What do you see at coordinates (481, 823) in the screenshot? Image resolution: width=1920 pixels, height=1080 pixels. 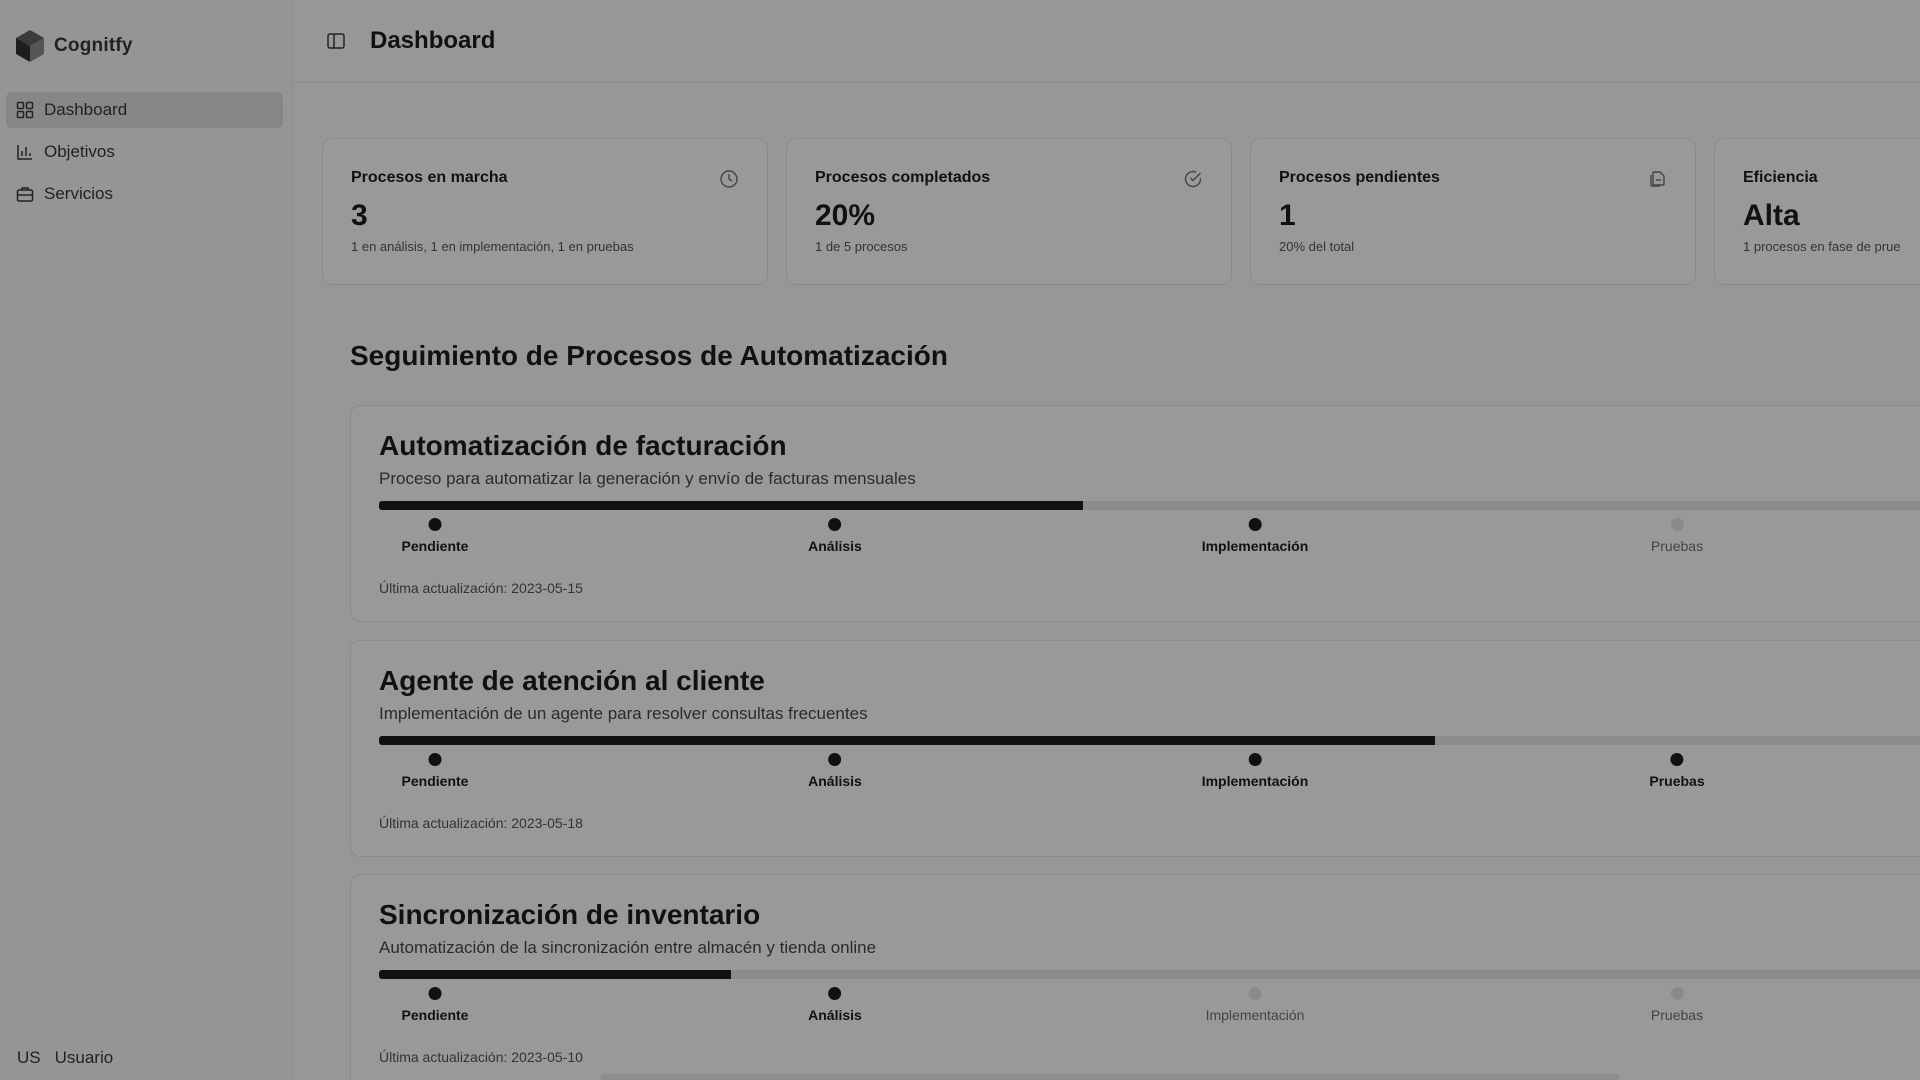 I see `process-updated: Última actualización: 2023-05-18` at bounding box center [481, 823].